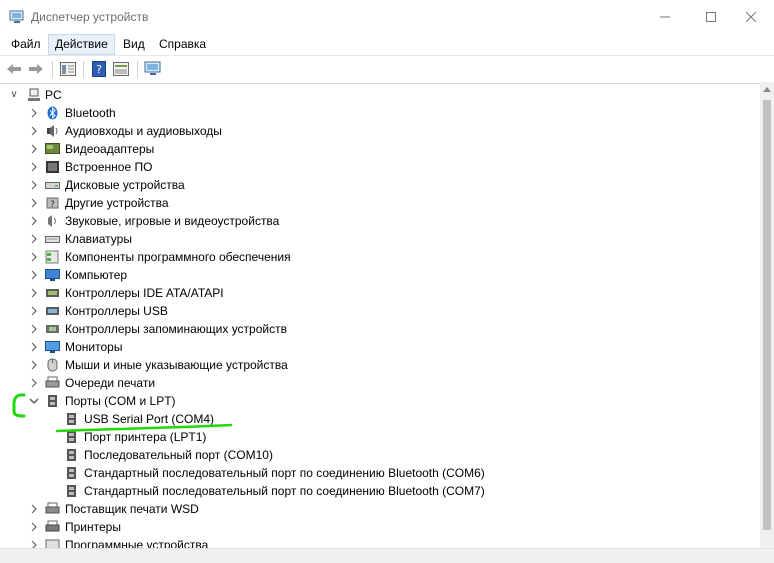 This screenshot has width=774, height=563. I want to click on vertical-scrollbar, so click(767, 315).